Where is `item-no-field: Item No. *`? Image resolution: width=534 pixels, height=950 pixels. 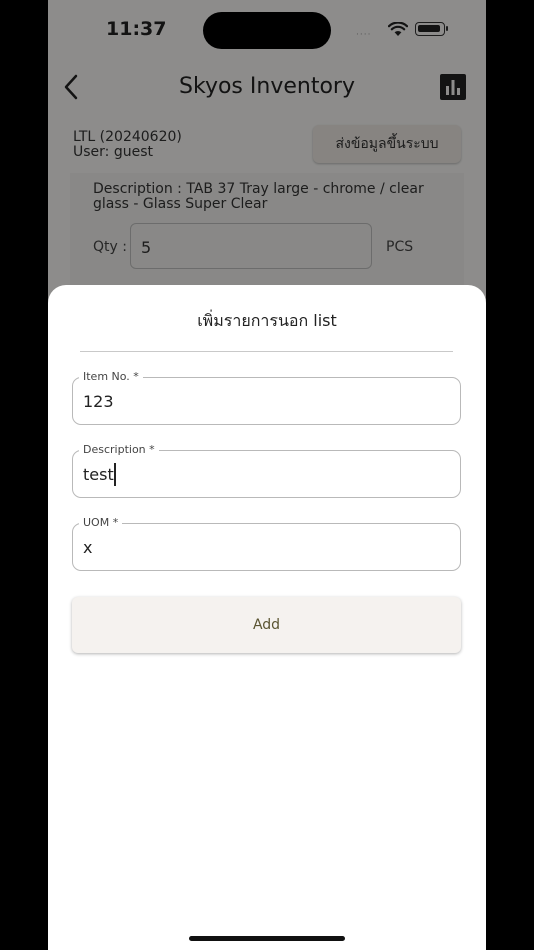
item-no-field: Item No. * is located at coordinates (266, 397).